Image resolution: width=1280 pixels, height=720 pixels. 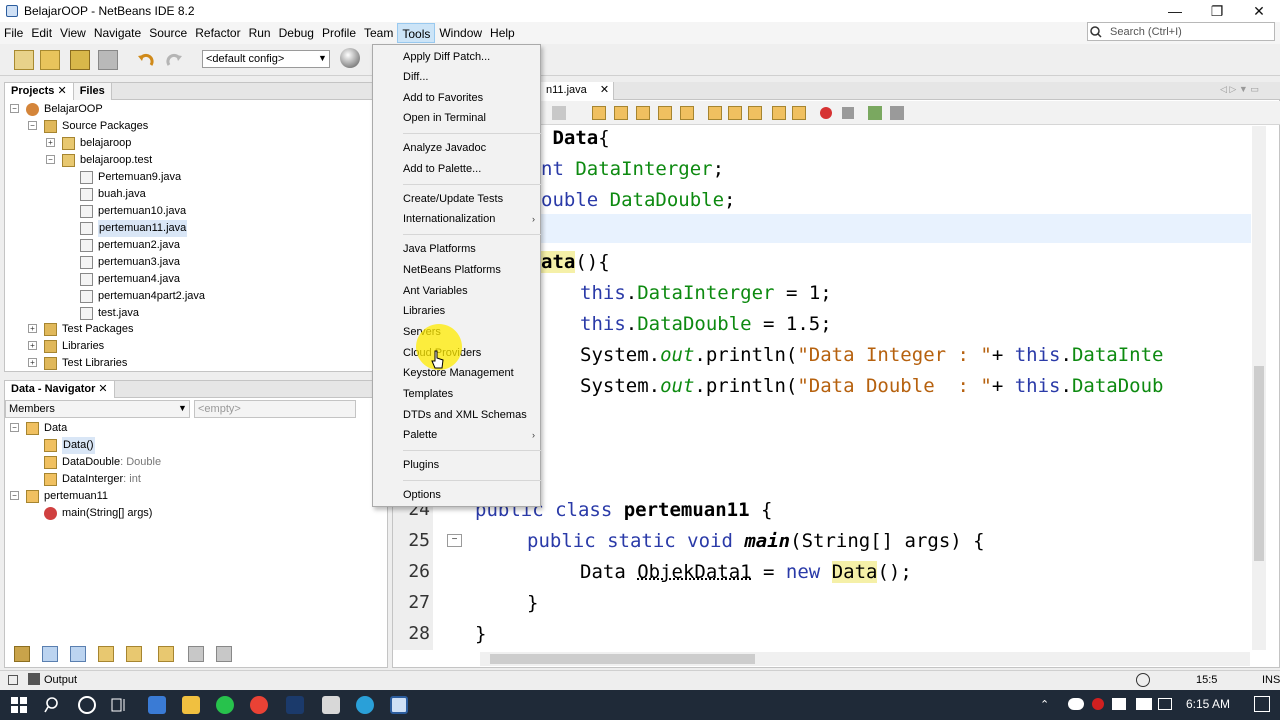 What do you see at coordinates (621, 113) in the screenshot?
I see `find-prev-icon` at bounding box center [621, 113].